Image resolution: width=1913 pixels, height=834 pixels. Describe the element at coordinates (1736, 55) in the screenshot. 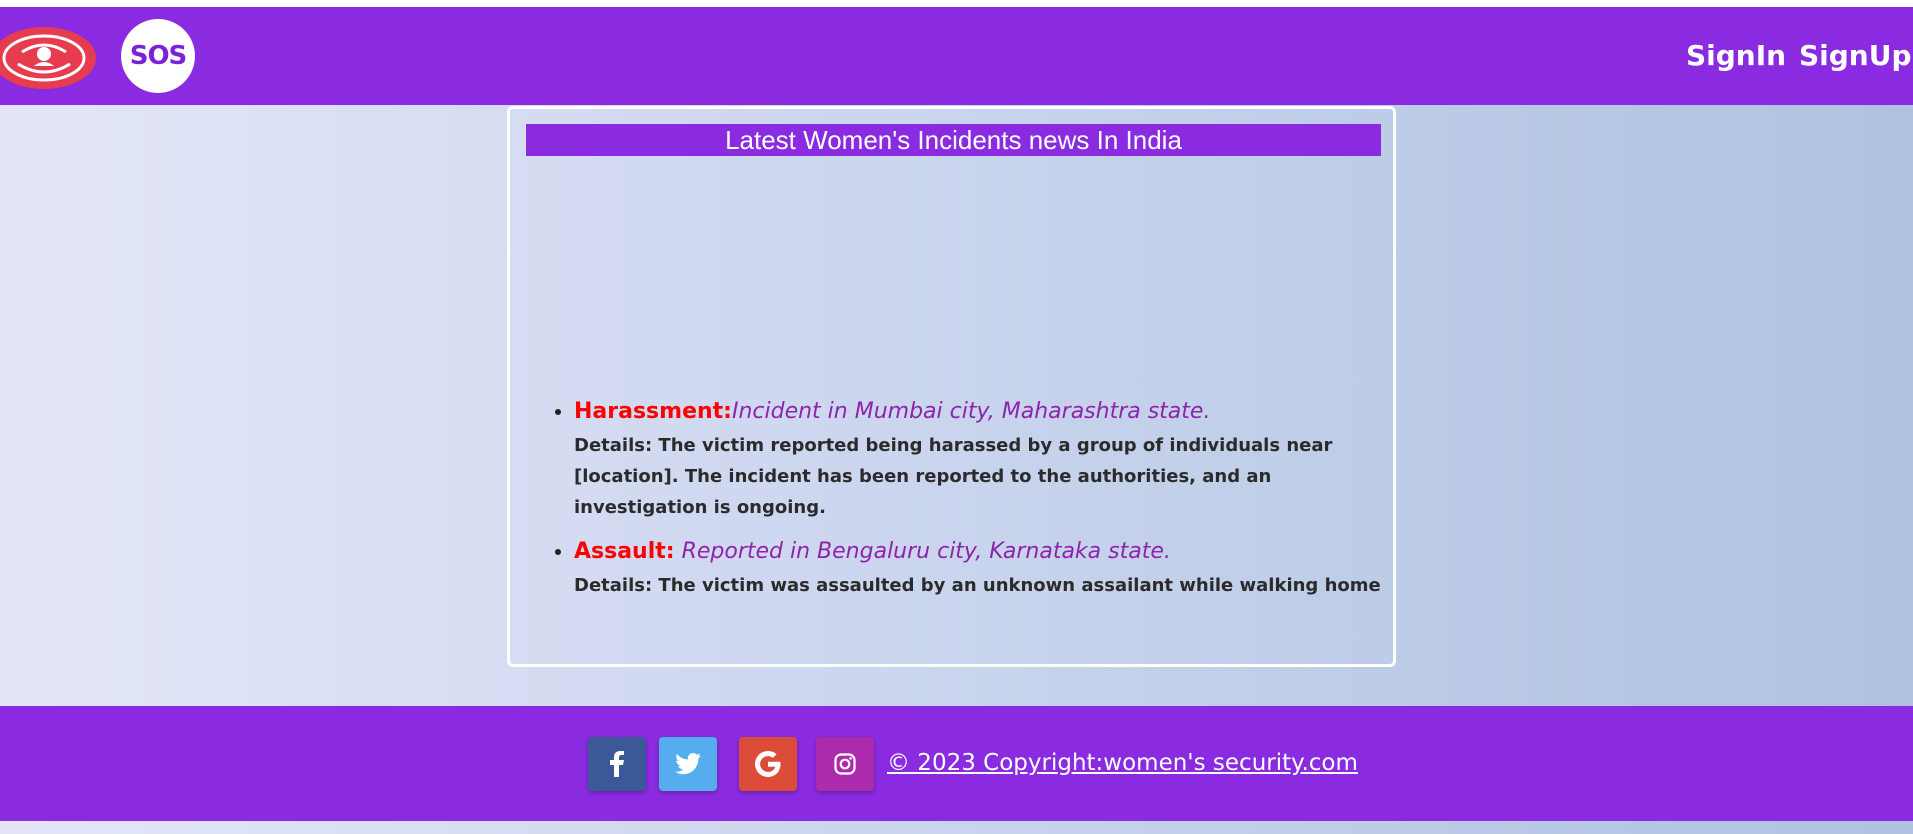

I see `signin-link: SignIn` at that location.